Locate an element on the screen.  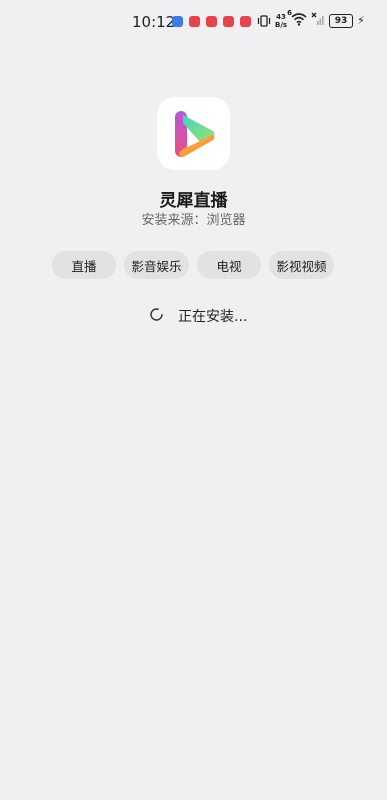
wifi-icon: 6 is located at coordinates (297, 19).